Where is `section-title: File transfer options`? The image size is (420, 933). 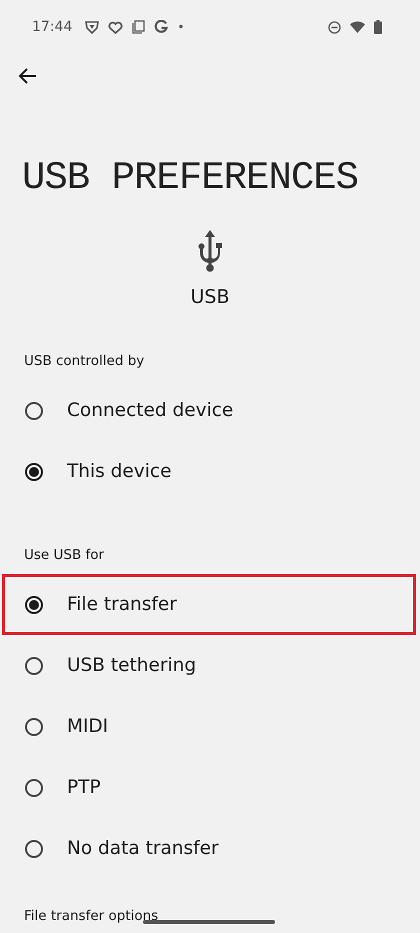 section-title: File transfer options is located at coordinates (91, 916).